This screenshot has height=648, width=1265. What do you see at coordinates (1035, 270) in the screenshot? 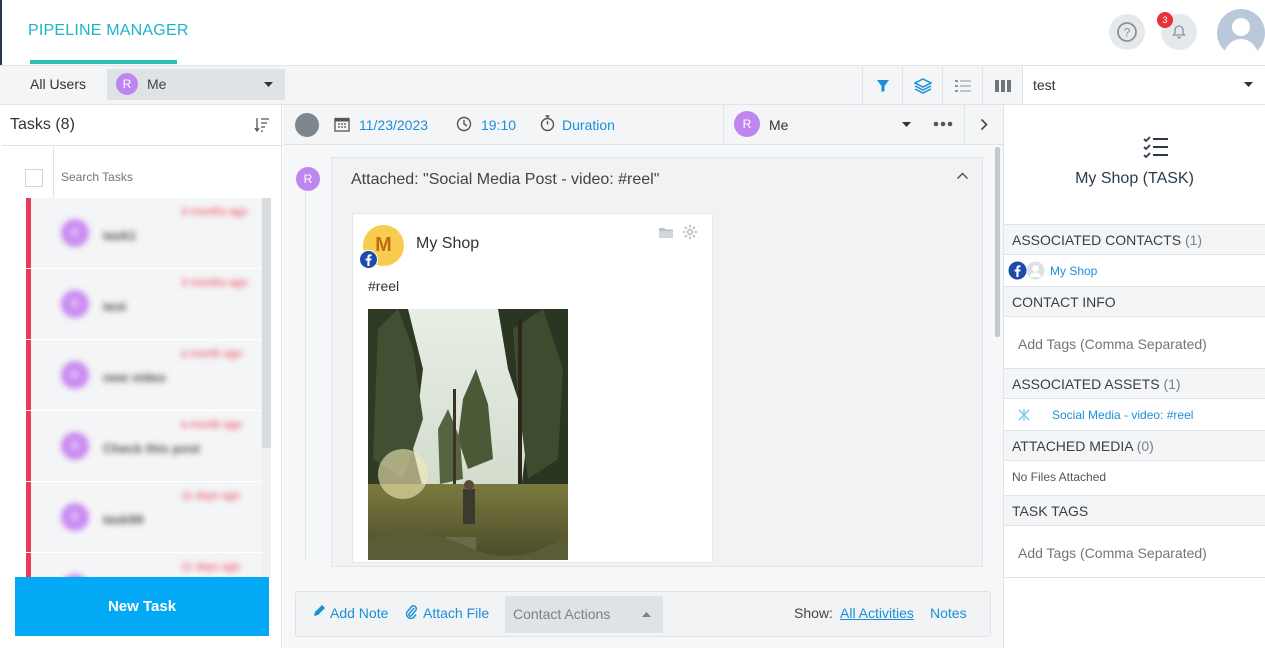
I see `contact-avatar-icon` at bounding box center [1035, 270].